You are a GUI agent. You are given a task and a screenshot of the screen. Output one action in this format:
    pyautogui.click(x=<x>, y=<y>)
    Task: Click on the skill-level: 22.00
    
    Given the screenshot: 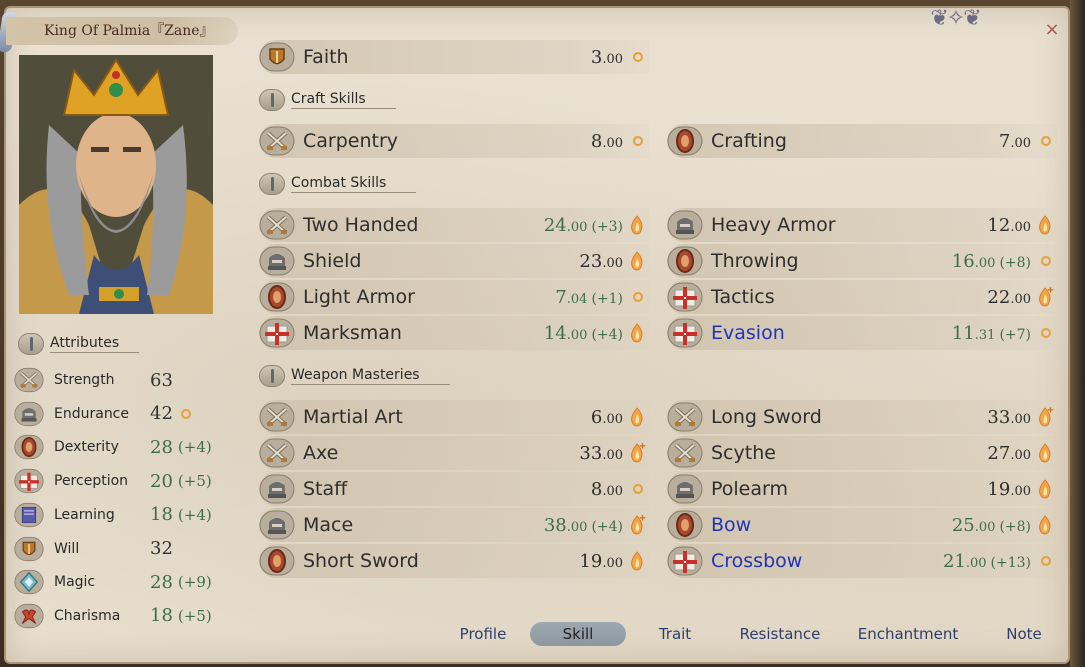 What is the action you would take?
    pyautogui.click(x=1009, y=297)
    